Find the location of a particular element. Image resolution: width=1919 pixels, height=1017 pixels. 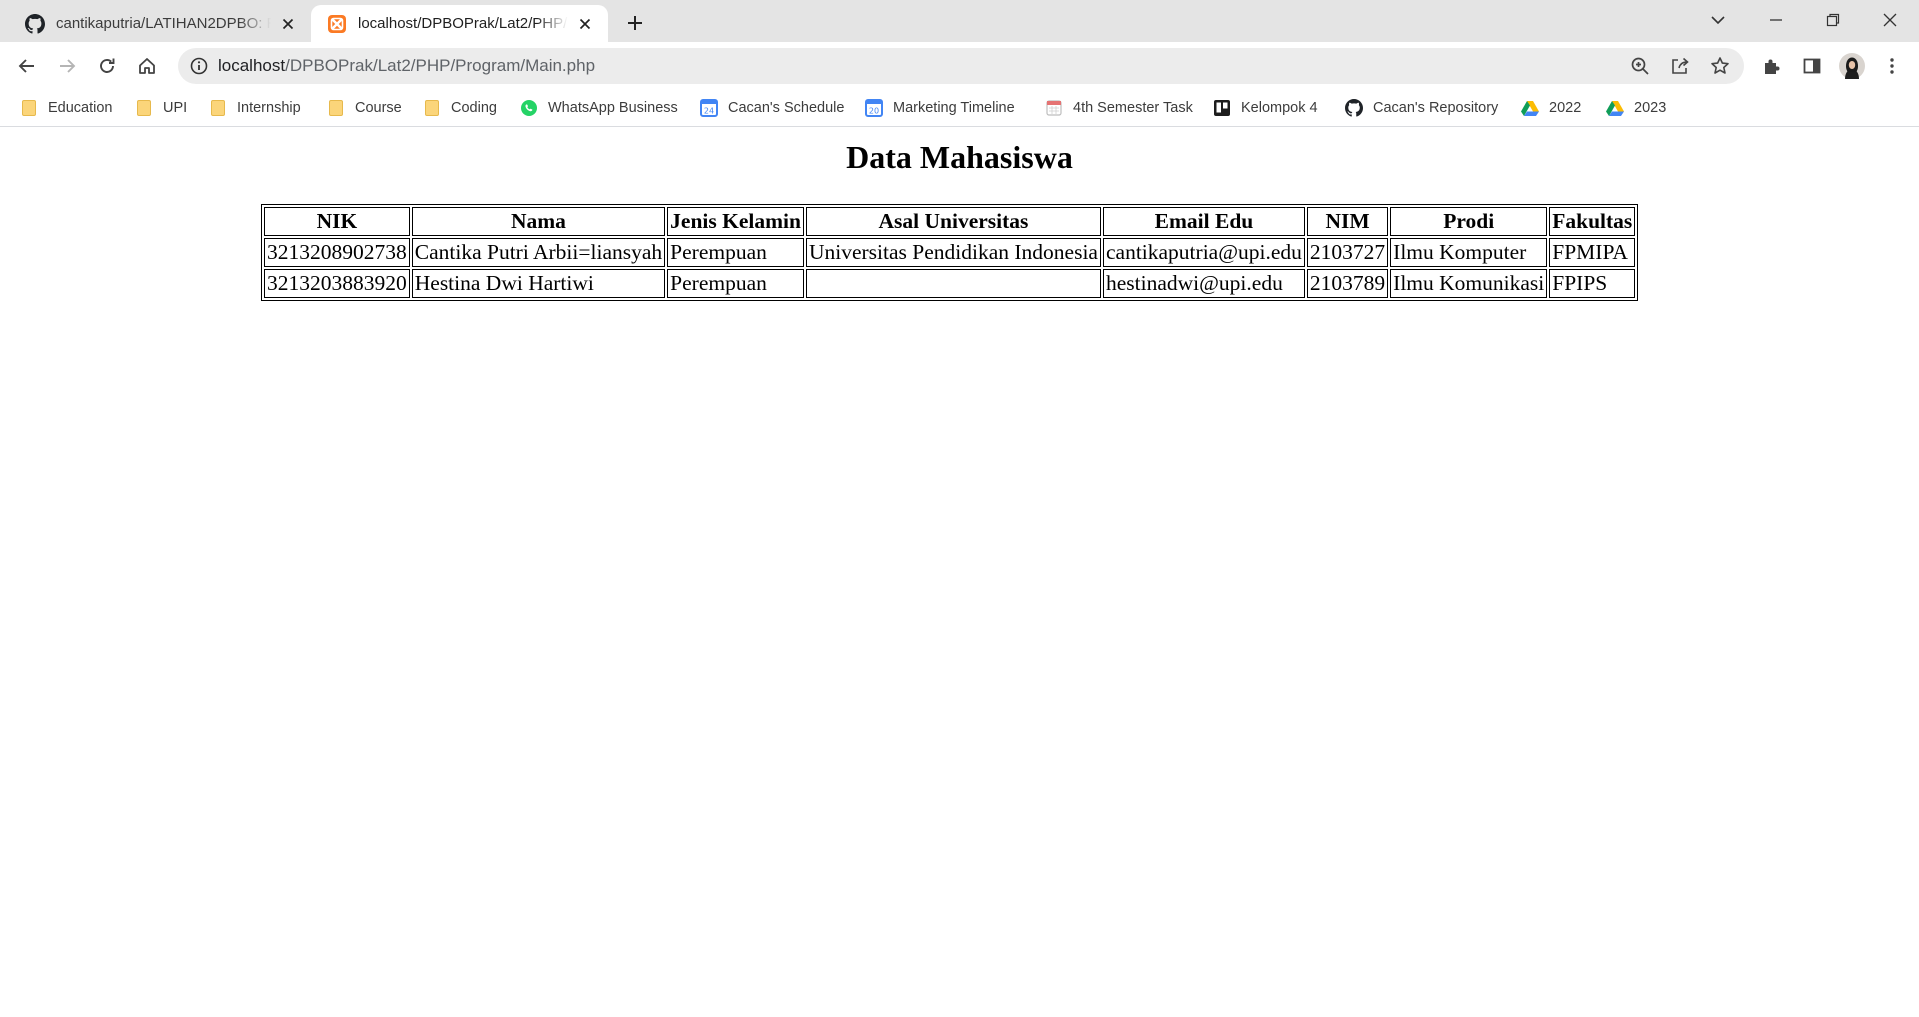

kebab-menu-icon is located at coordinates (1892, 66).